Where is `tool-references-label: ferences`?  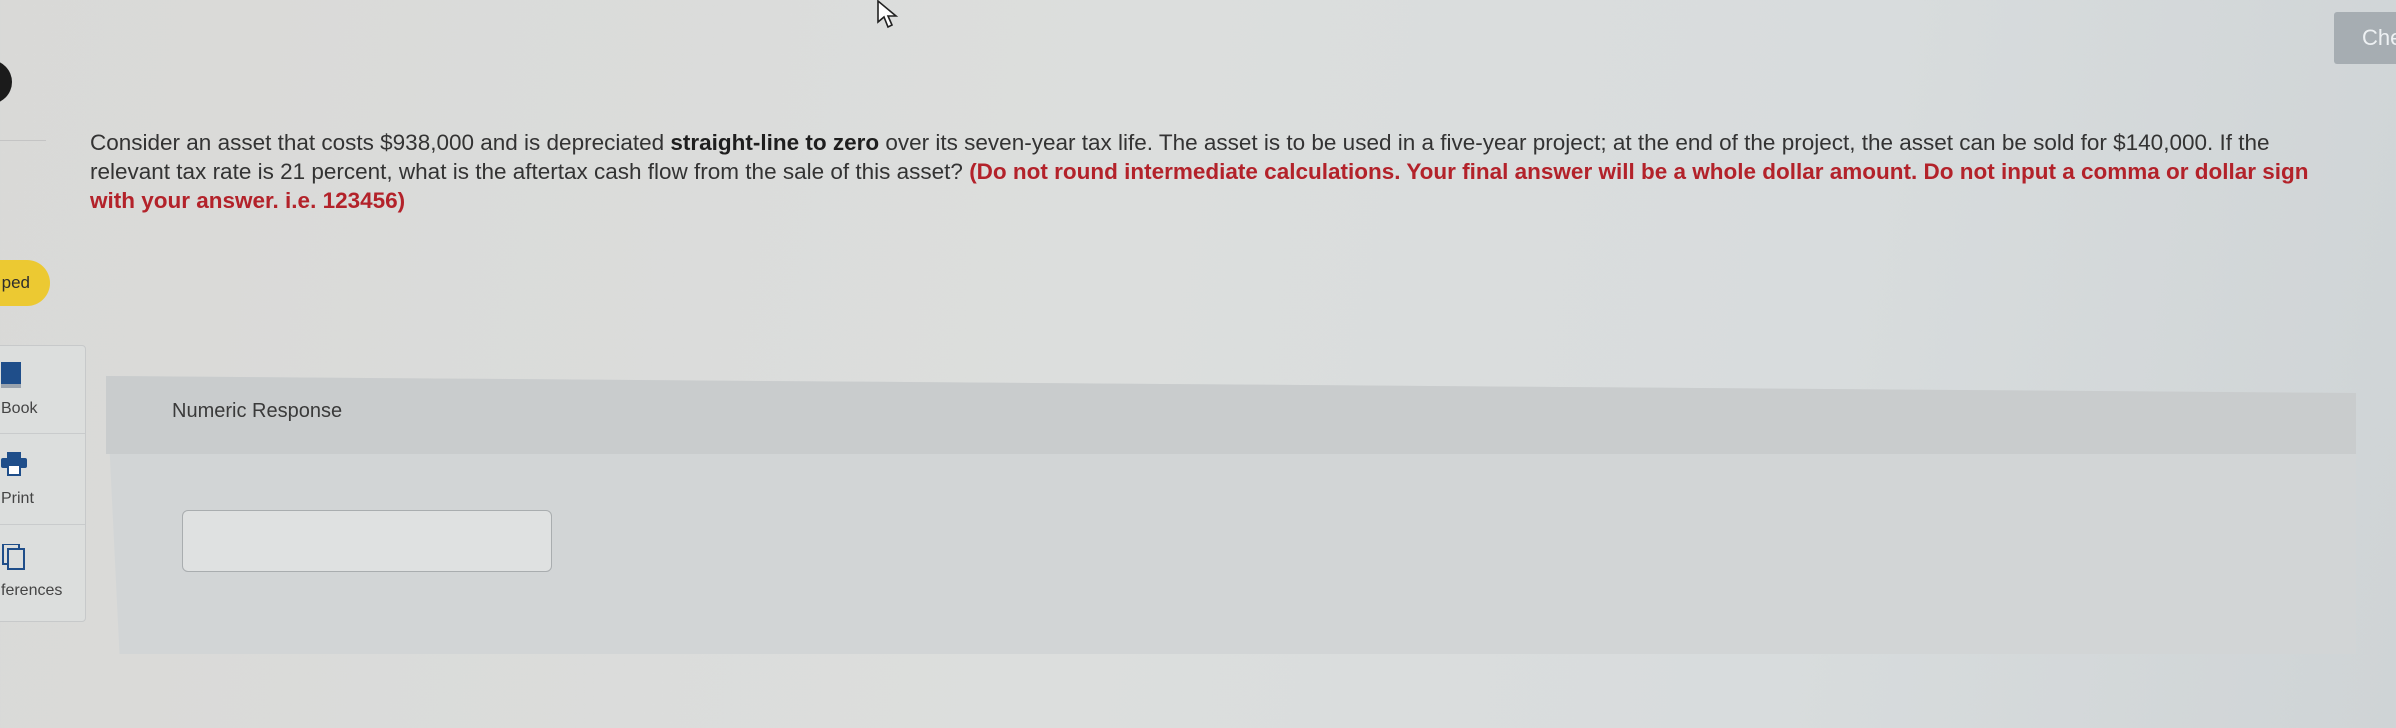
tool-references-label: ferences is located at coordinates (32, 590).